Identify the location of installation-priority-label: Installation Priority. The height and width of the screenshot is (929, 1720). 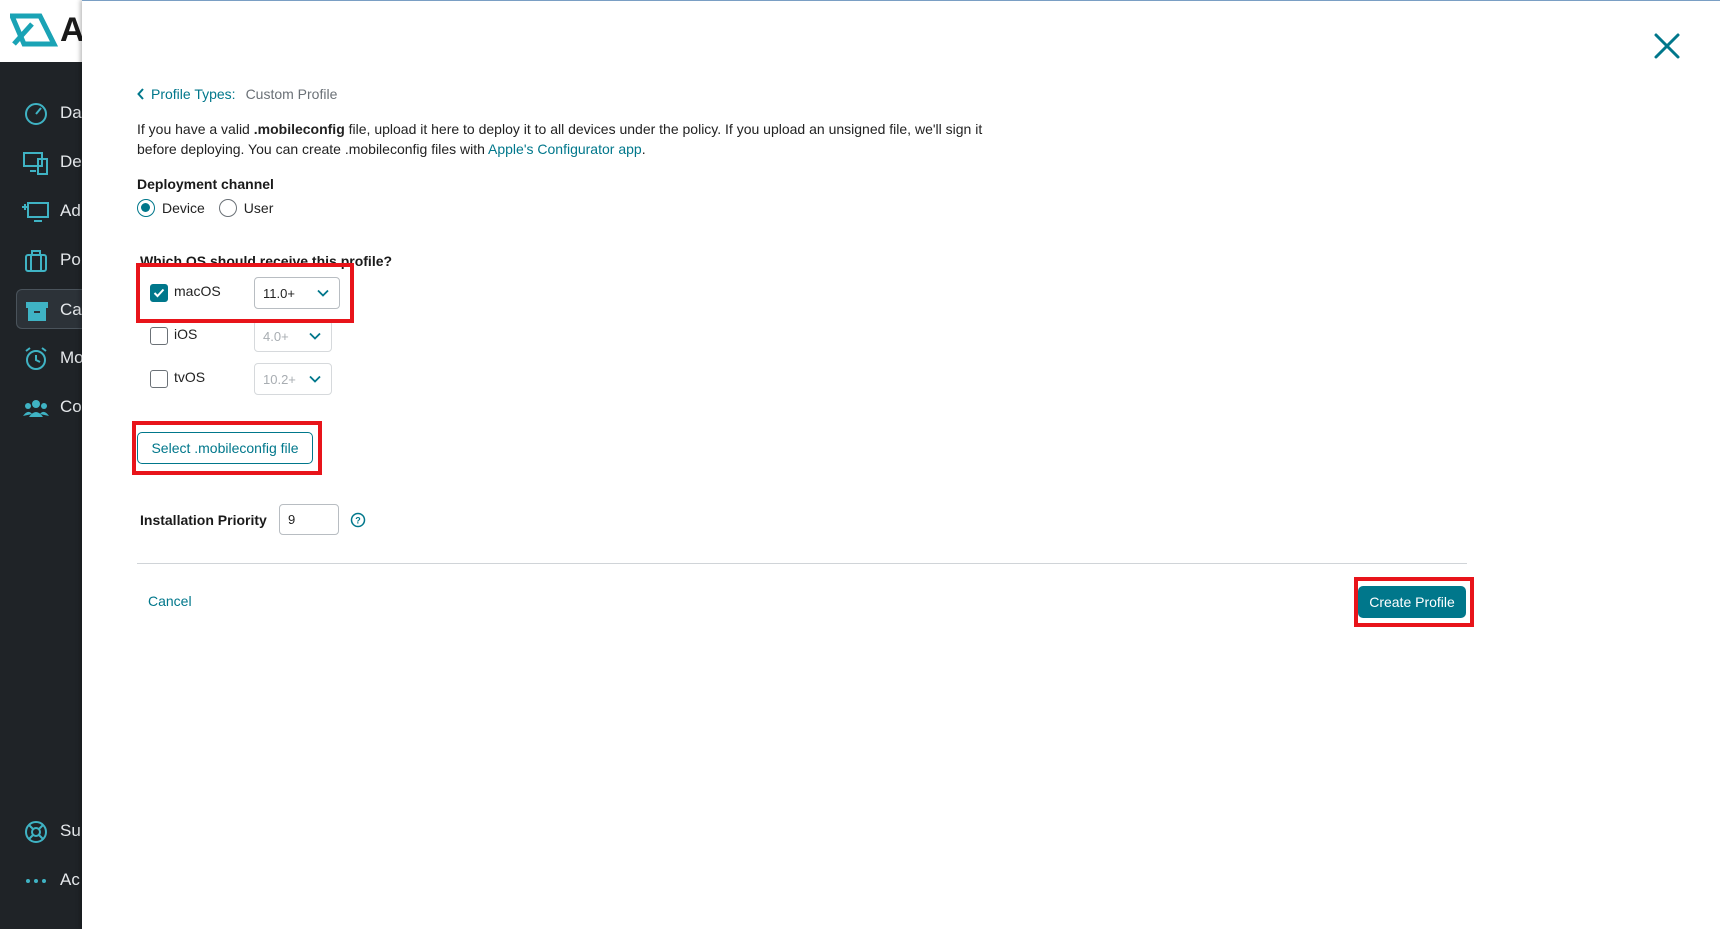
(203, 520).